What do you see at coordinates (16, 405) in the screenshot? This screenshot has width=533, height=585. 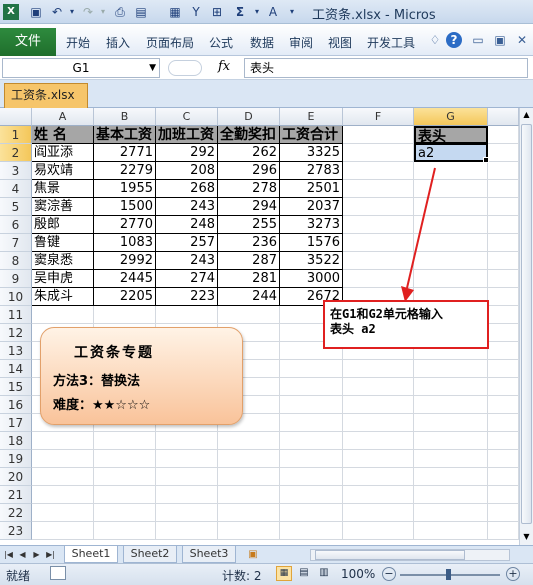 I see `row-header: 16` at bounding box center [16, 405].